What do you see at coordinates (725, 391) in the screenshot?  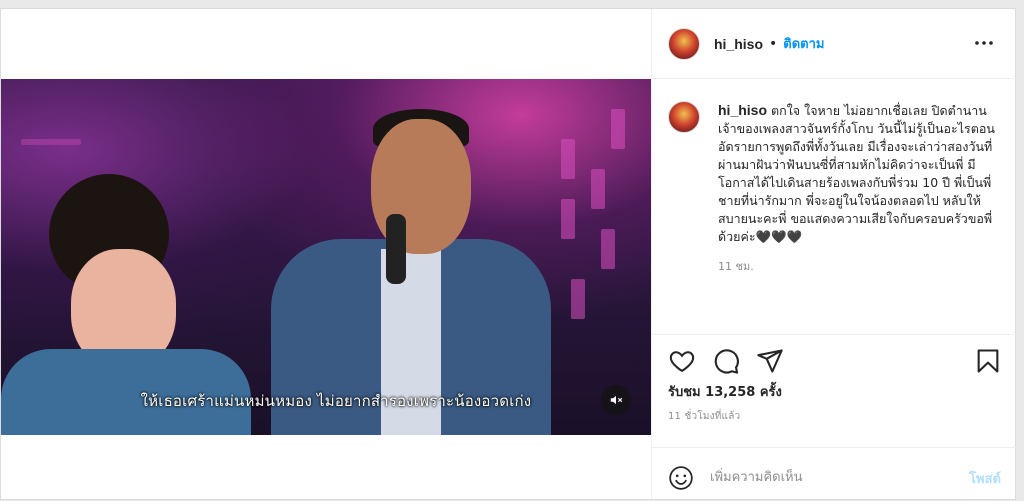 I see `view-count: รับชม 13,258 ครั้ง` at bounding box center [725, 391].